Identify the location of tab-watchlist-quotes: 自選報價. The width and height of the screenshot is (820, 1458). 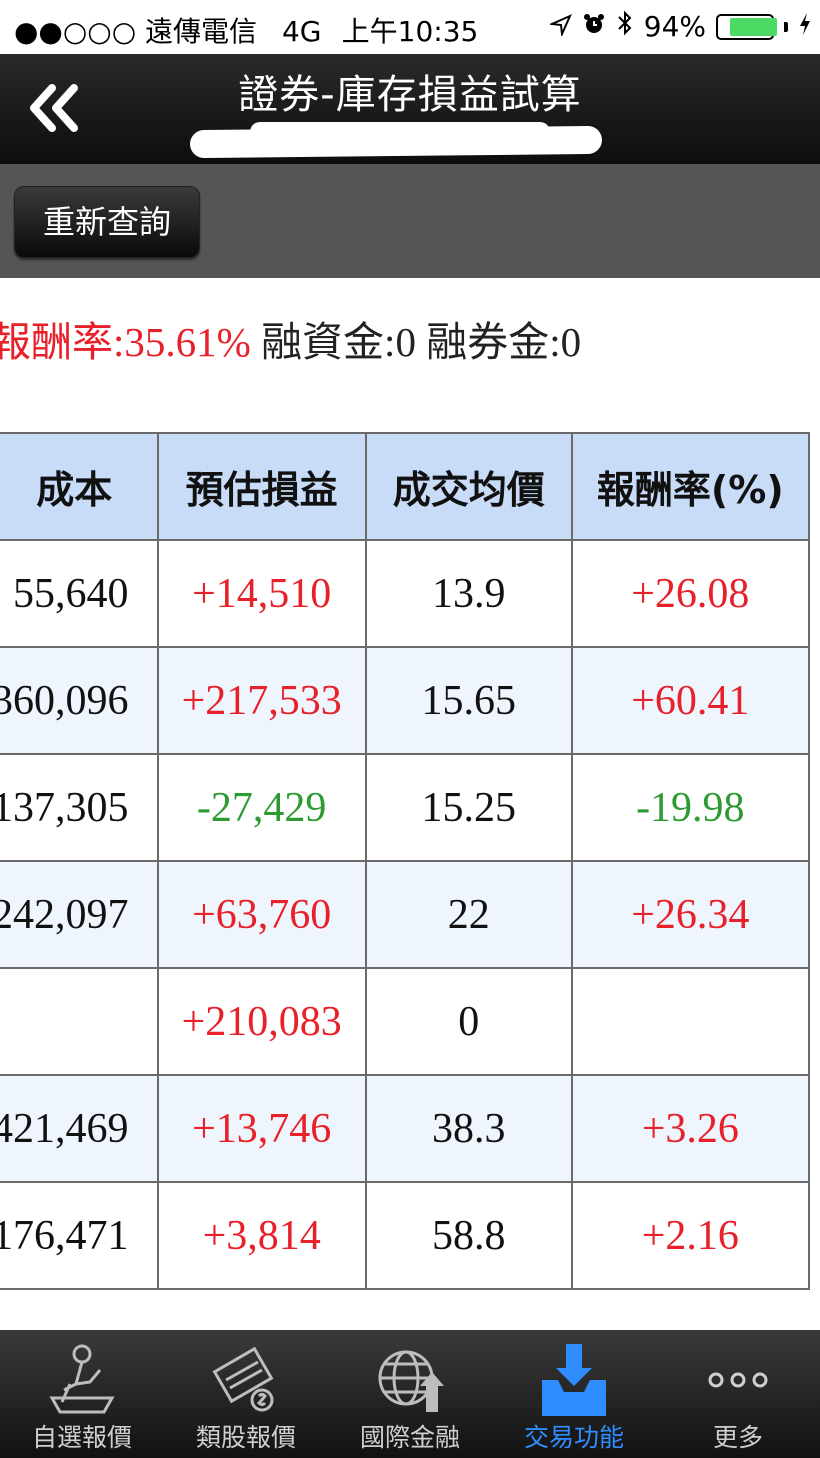
(82, 1394).